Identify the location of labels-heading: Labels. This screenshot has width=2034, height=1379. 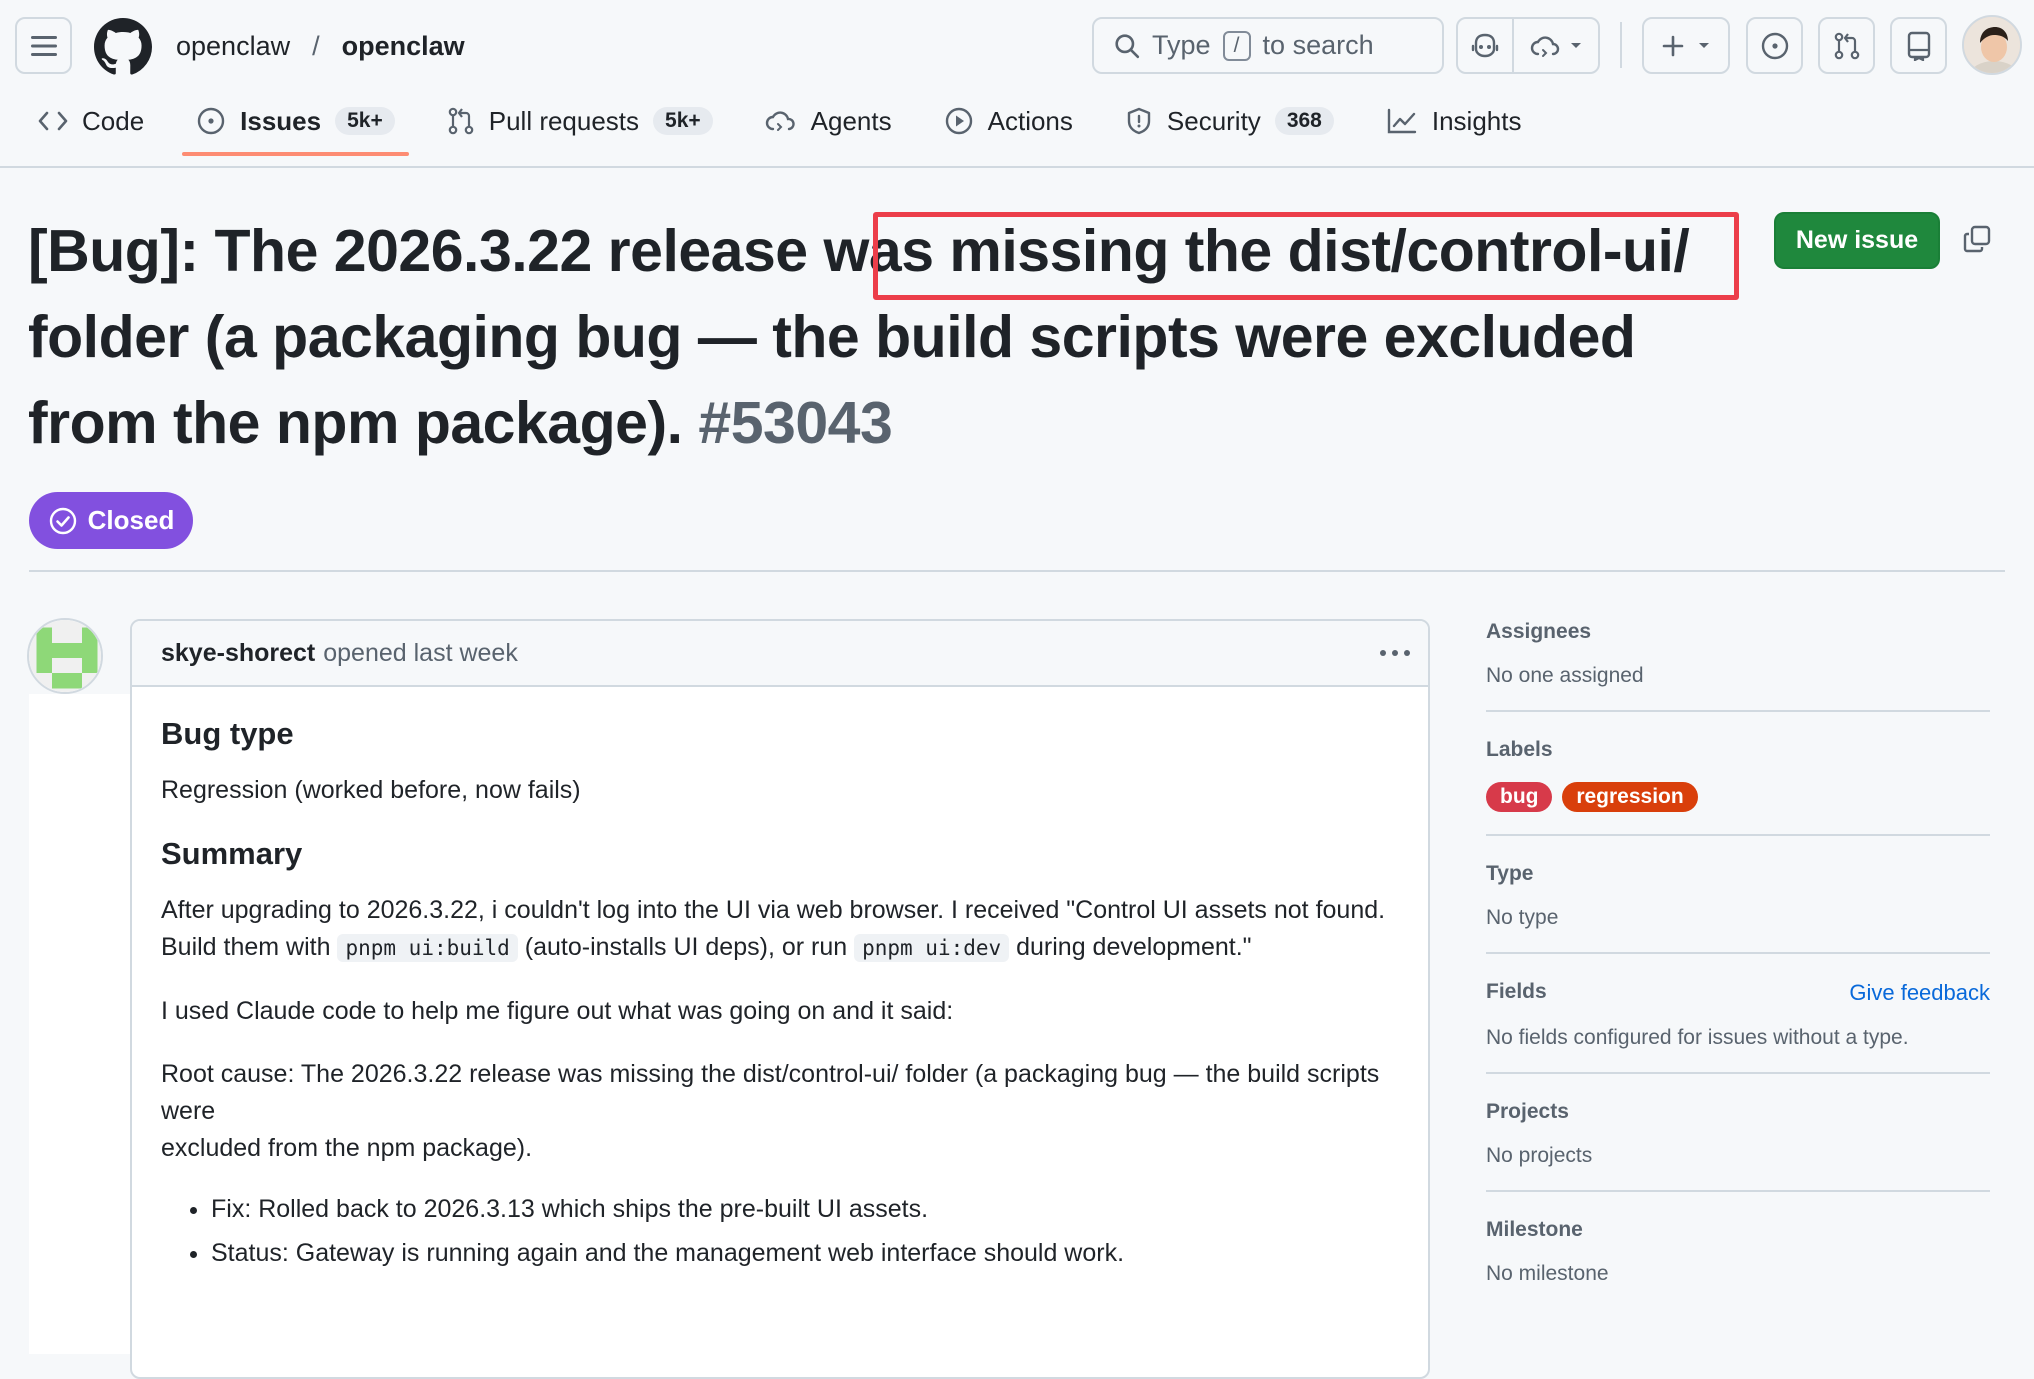
(1519, 749).